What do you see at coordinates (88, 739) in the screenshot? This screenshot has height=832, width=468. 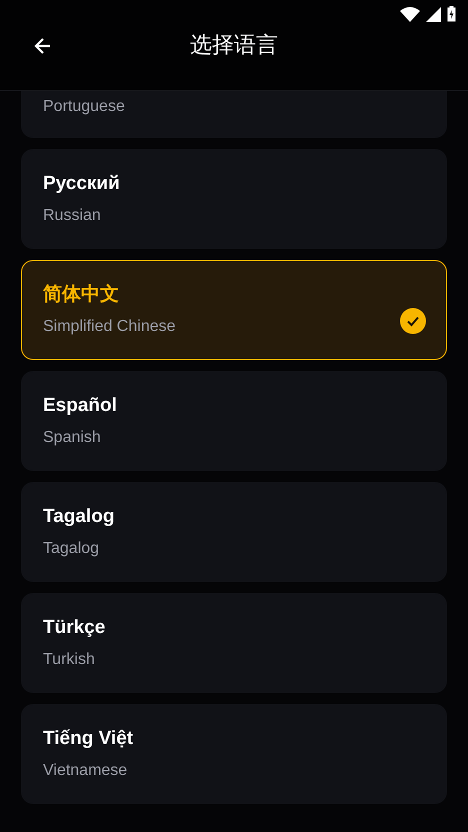 I see `language-name: Tiếng Việt` at bounding box center [88, 739].